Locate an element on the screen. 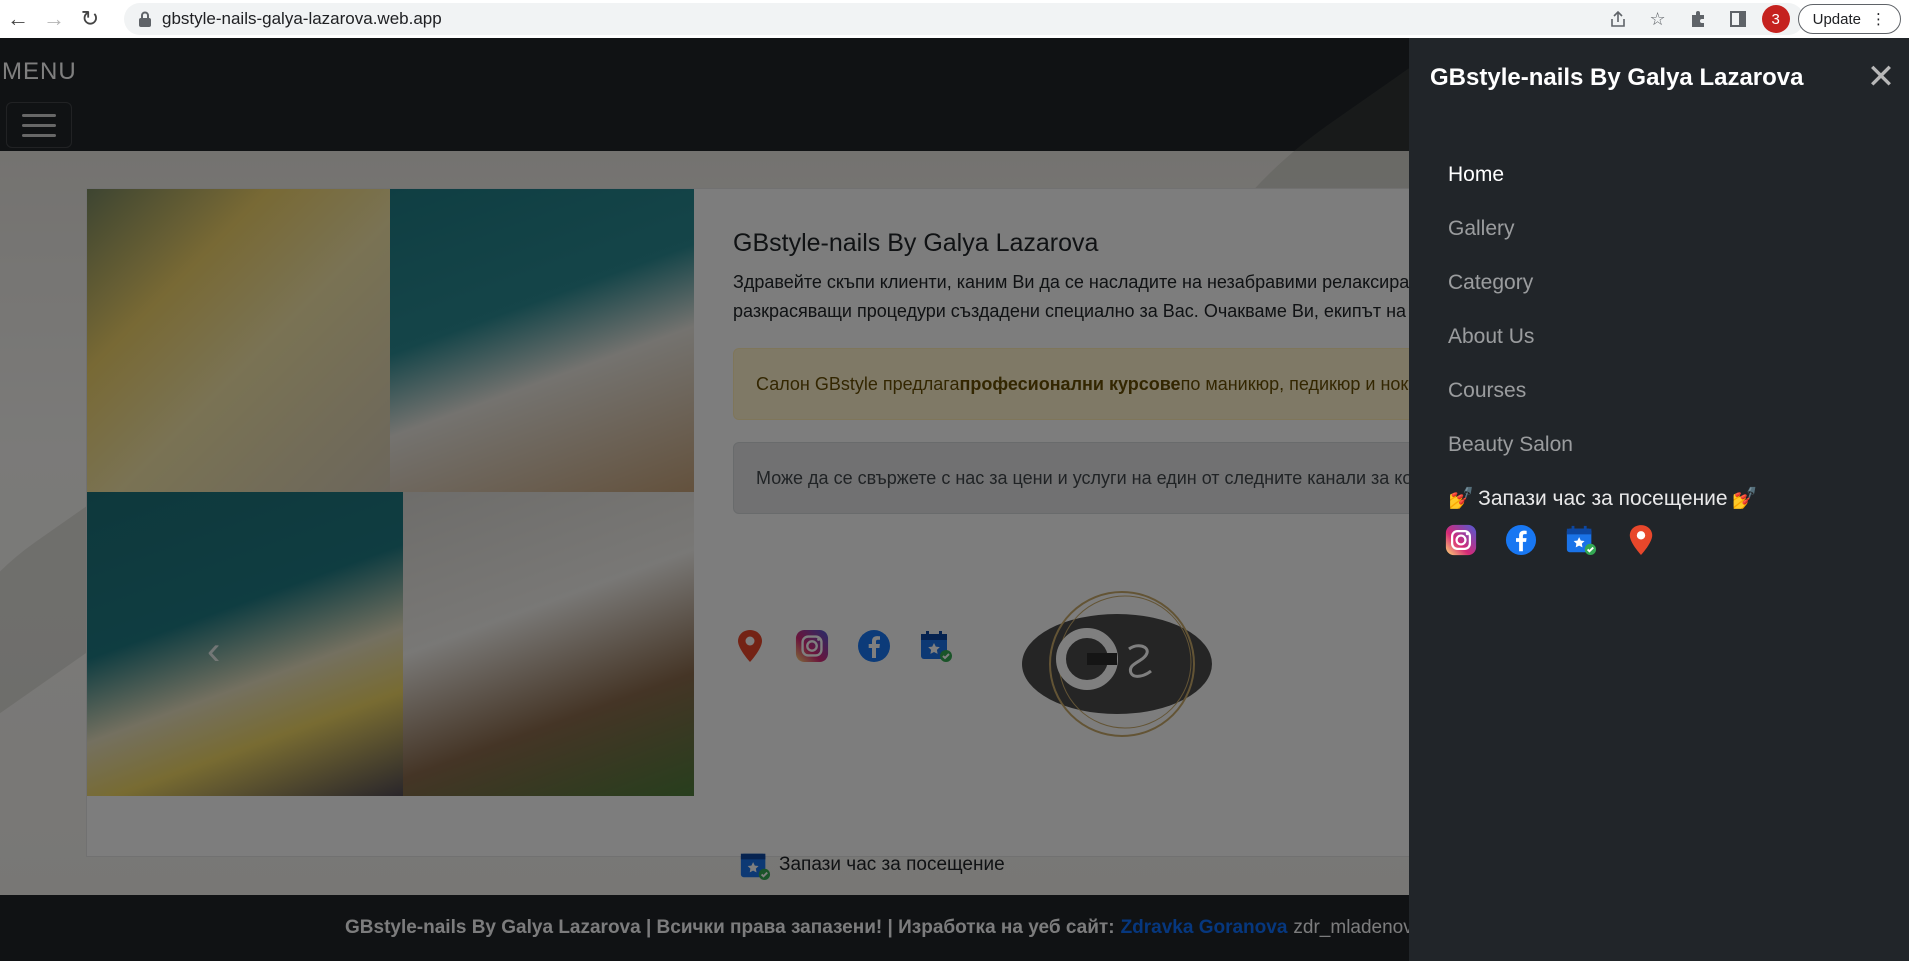  side-panel-icon is located at coordinates (1738, 19).